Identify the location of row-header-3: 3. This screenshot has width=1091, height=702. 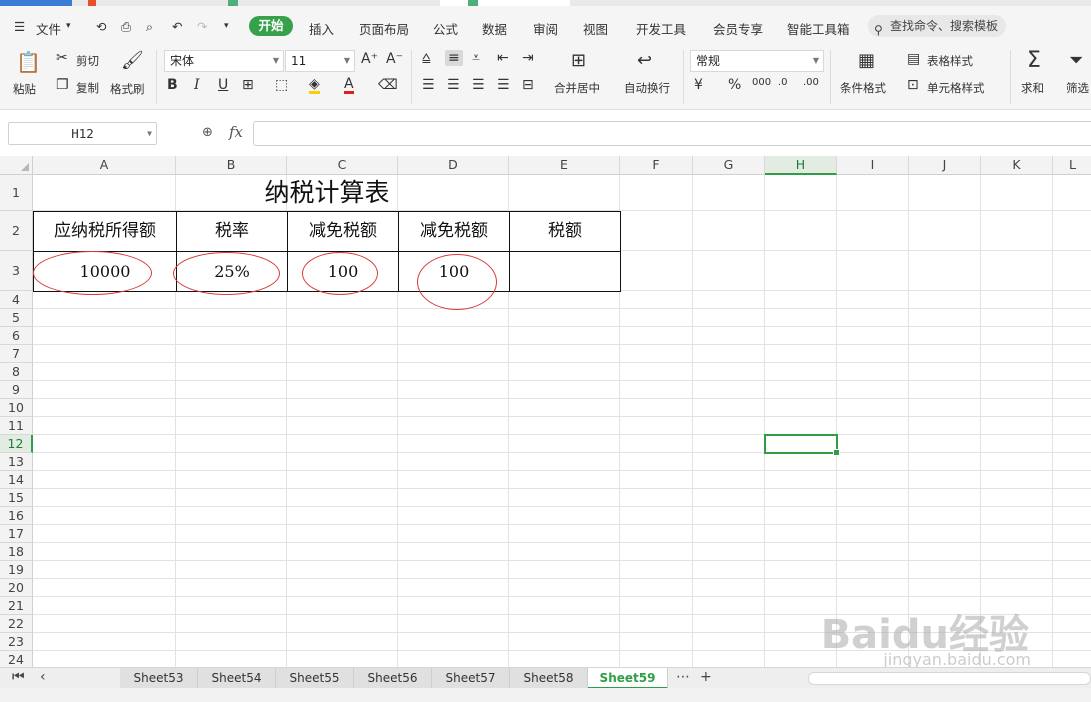
(16, 271).